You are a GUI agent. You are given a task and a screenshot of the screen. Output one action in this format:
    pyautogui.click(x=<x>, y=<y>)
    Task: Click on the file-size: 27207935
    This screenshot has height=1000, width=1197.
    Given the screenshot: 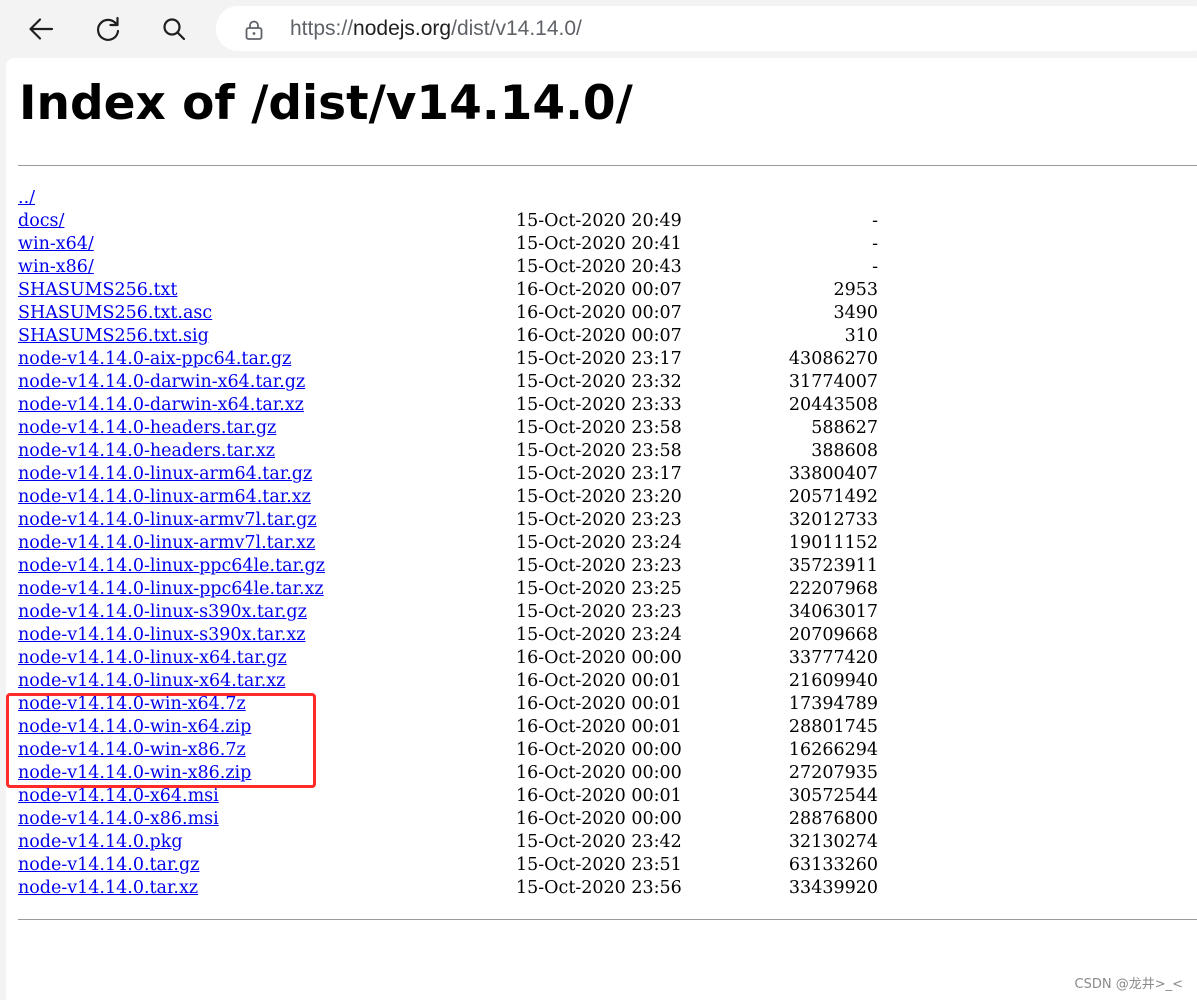 What is the action you would take?
    pyautogui.click(x=833, y=773)
    